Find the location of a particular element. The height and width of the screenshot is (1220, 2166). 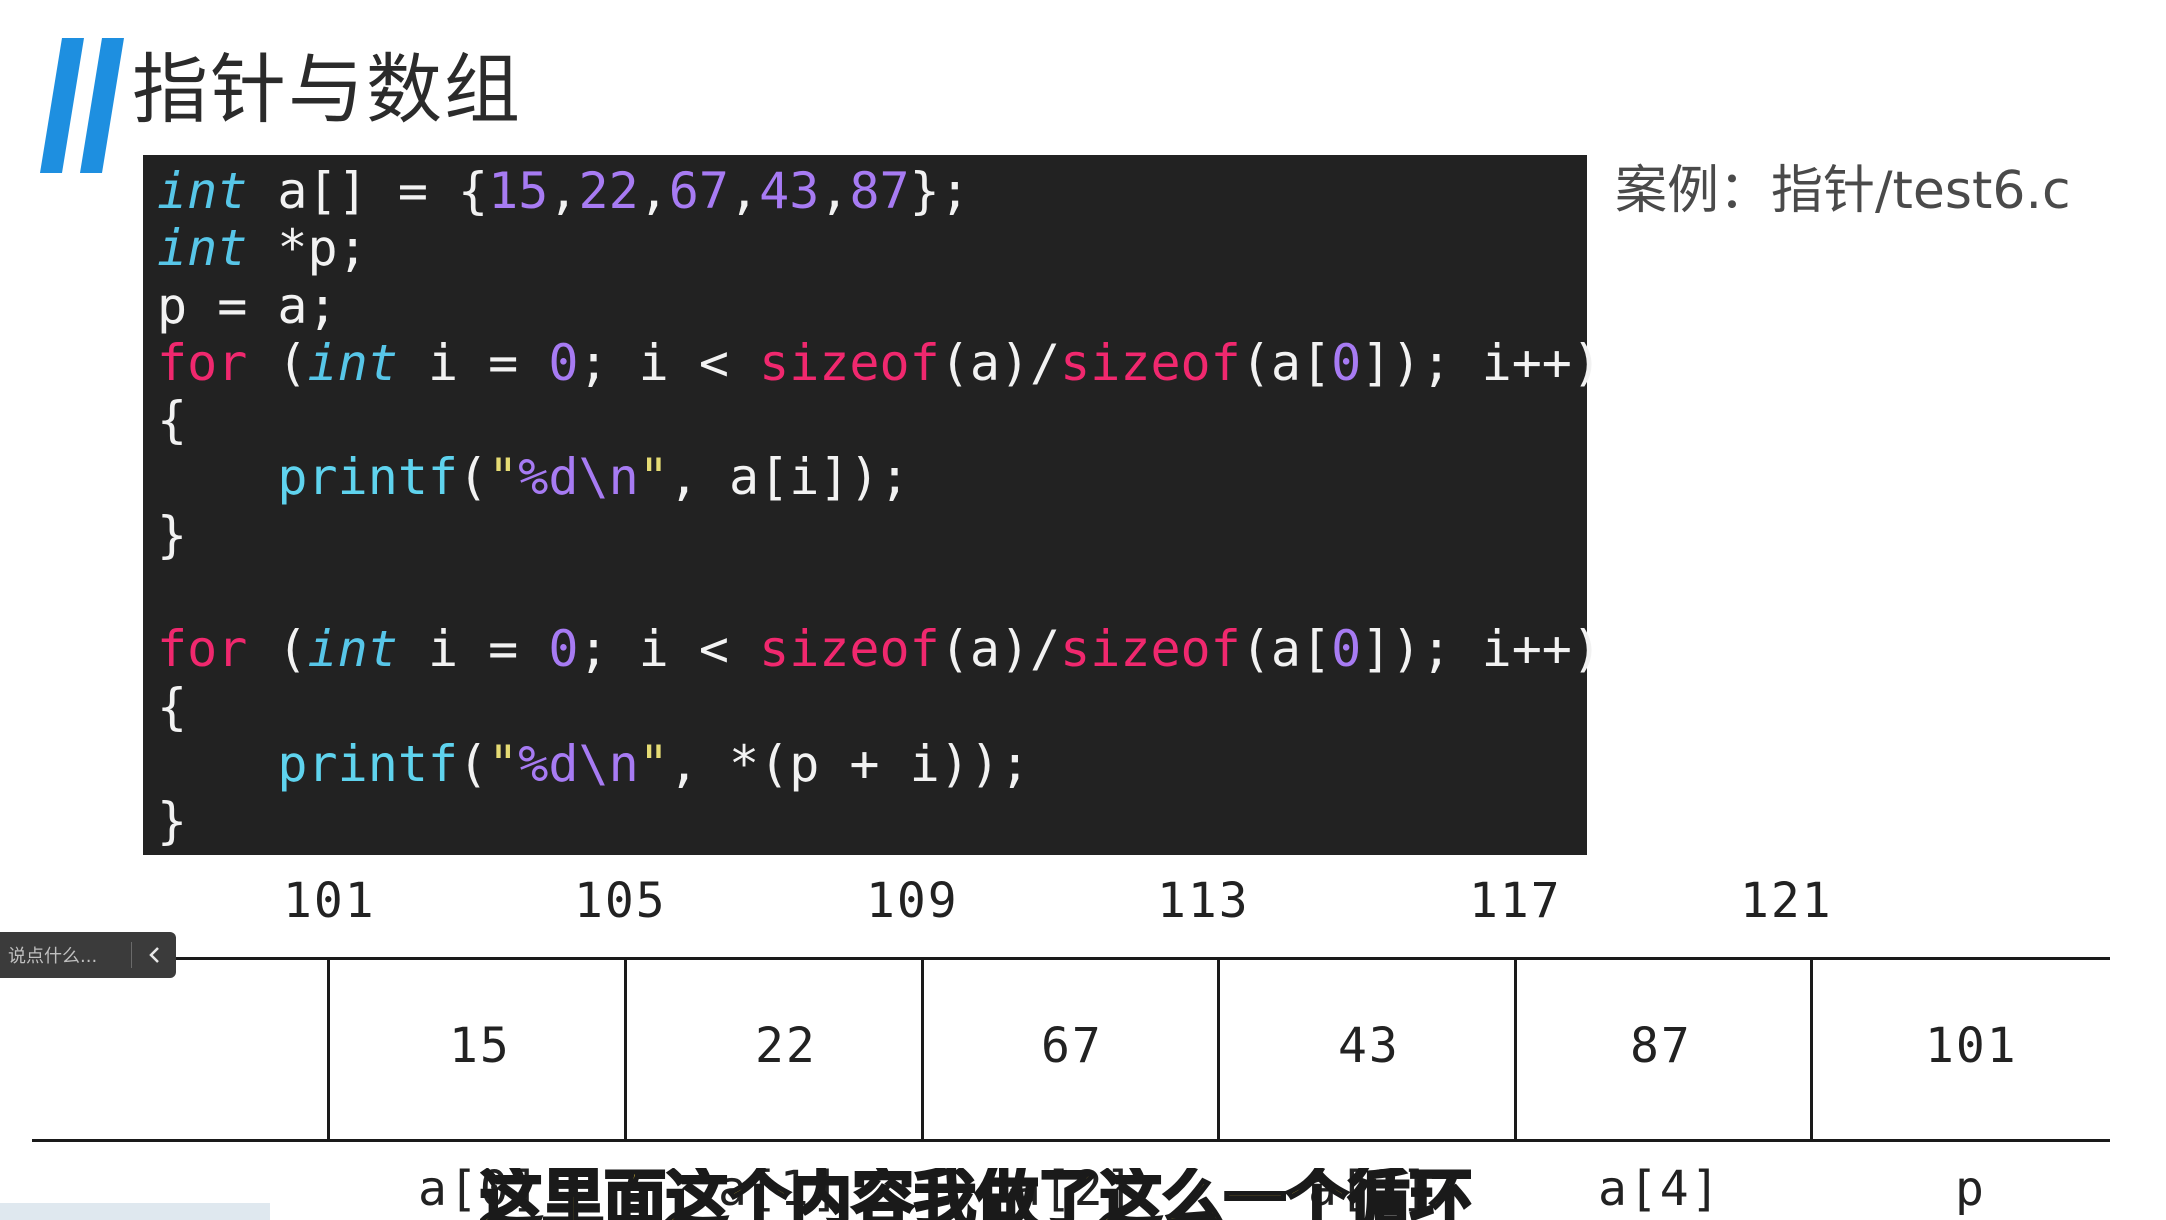

memory-address: 105 is located at coordinates (620, 901).